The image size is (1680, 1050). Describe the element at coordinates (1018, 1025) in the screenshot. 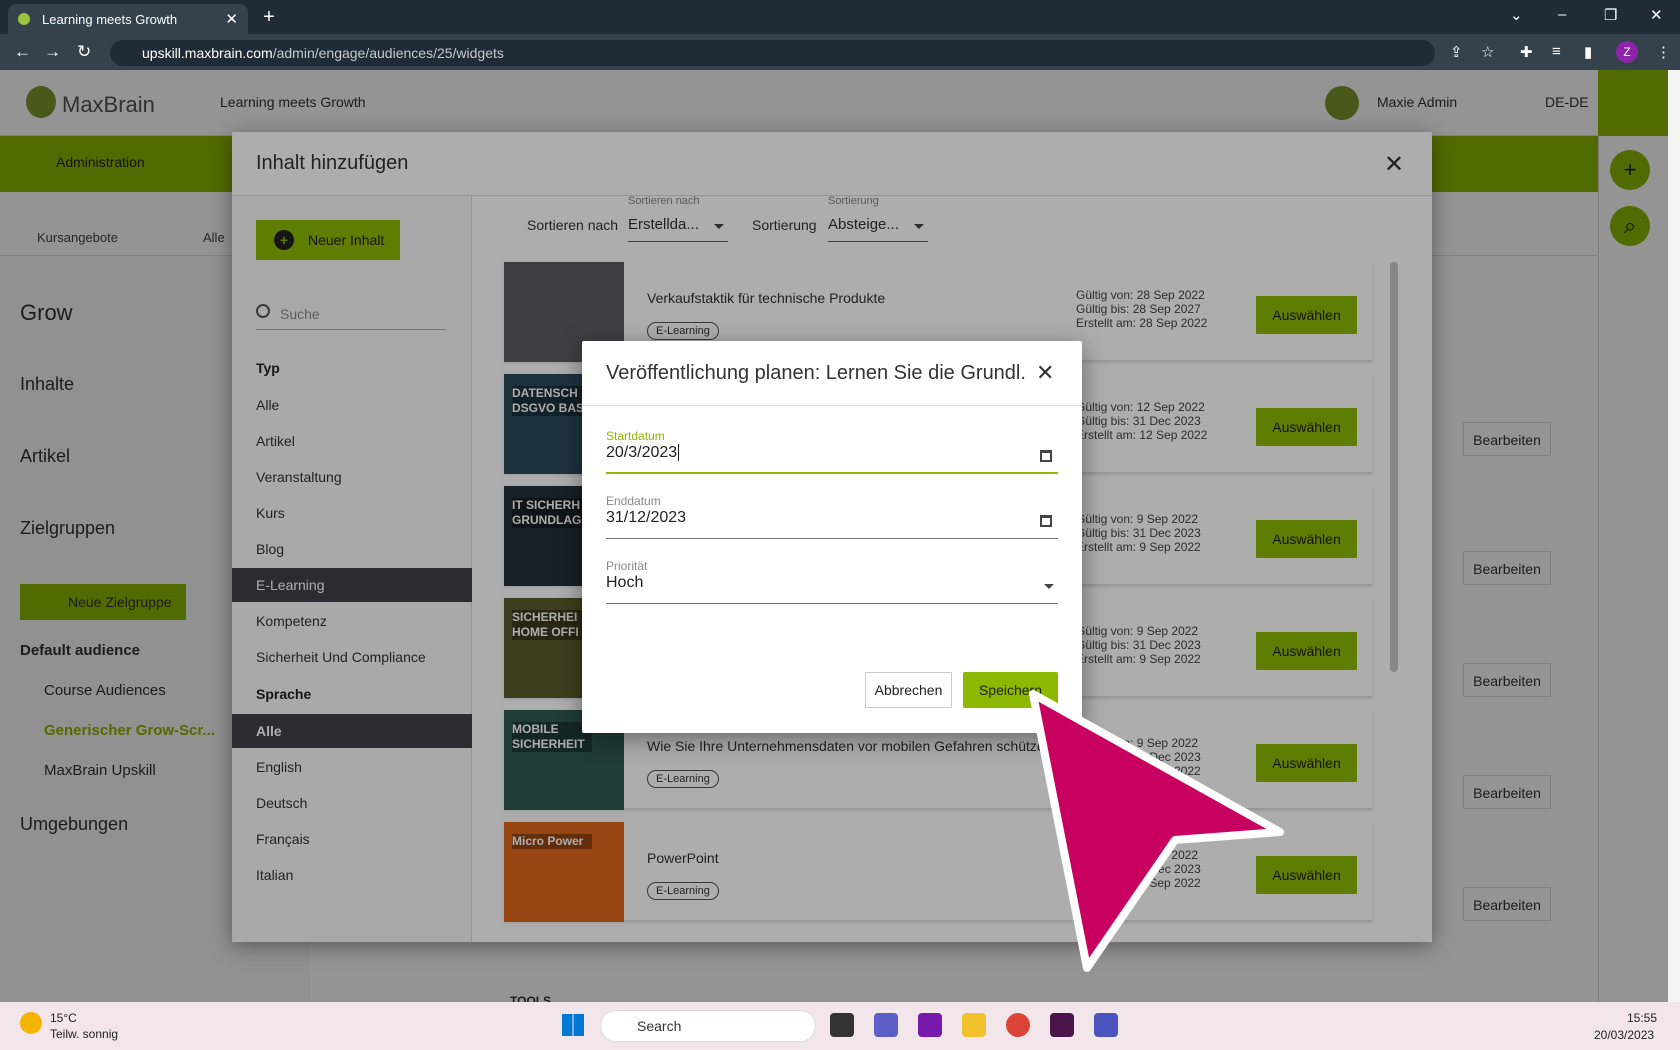

I see `chrome-icon` at that location.